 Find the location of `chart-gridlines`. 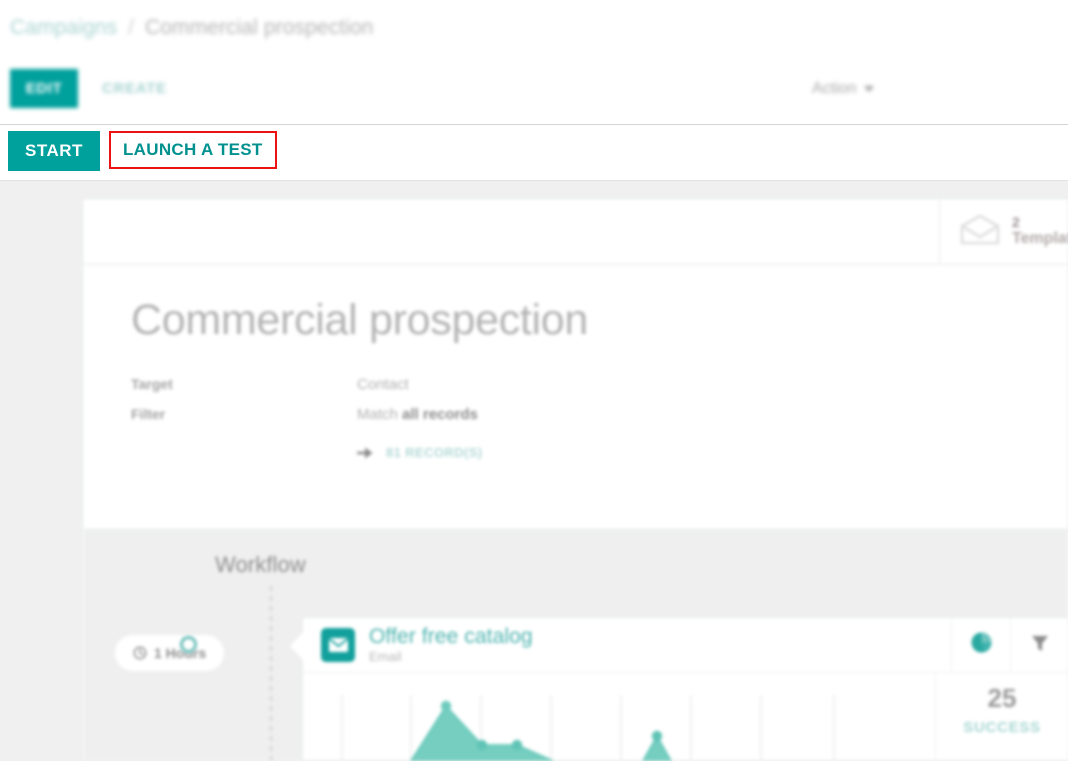

chart-gridlines is located at coordinates (588, 728).